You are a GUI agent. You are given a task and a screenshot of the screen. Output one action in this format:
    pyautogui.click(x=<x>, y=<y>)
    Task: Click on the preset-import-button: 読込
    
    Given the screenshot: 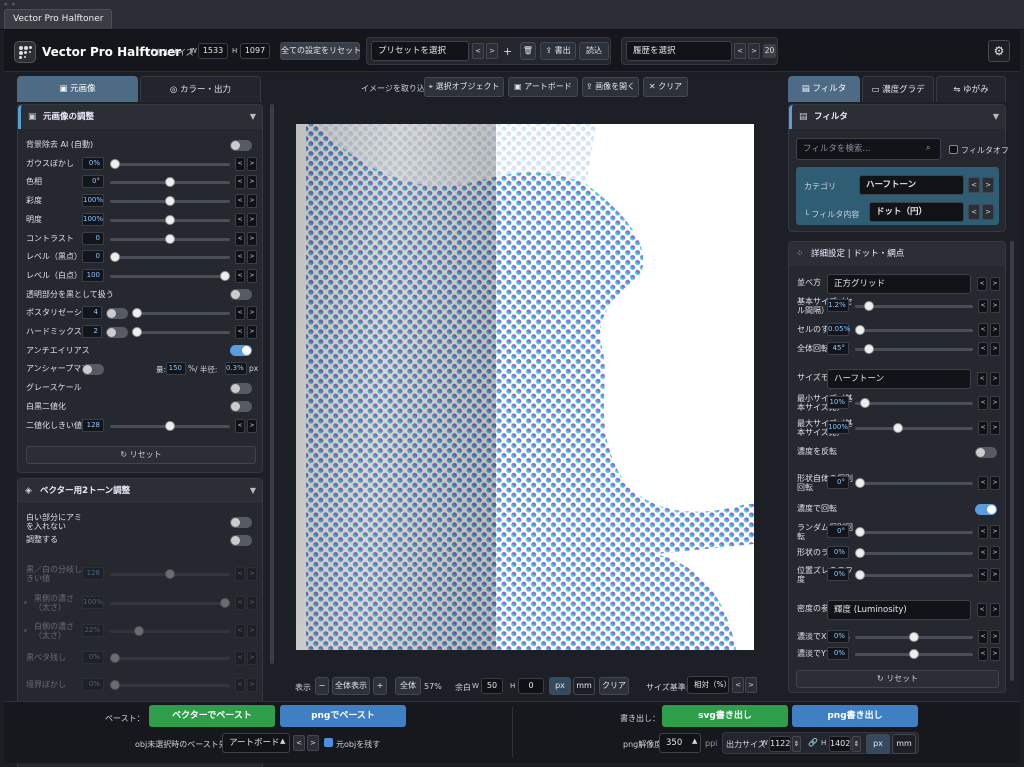 What is the action you would take?
    pyautogui.click(x=594, y=51)
    